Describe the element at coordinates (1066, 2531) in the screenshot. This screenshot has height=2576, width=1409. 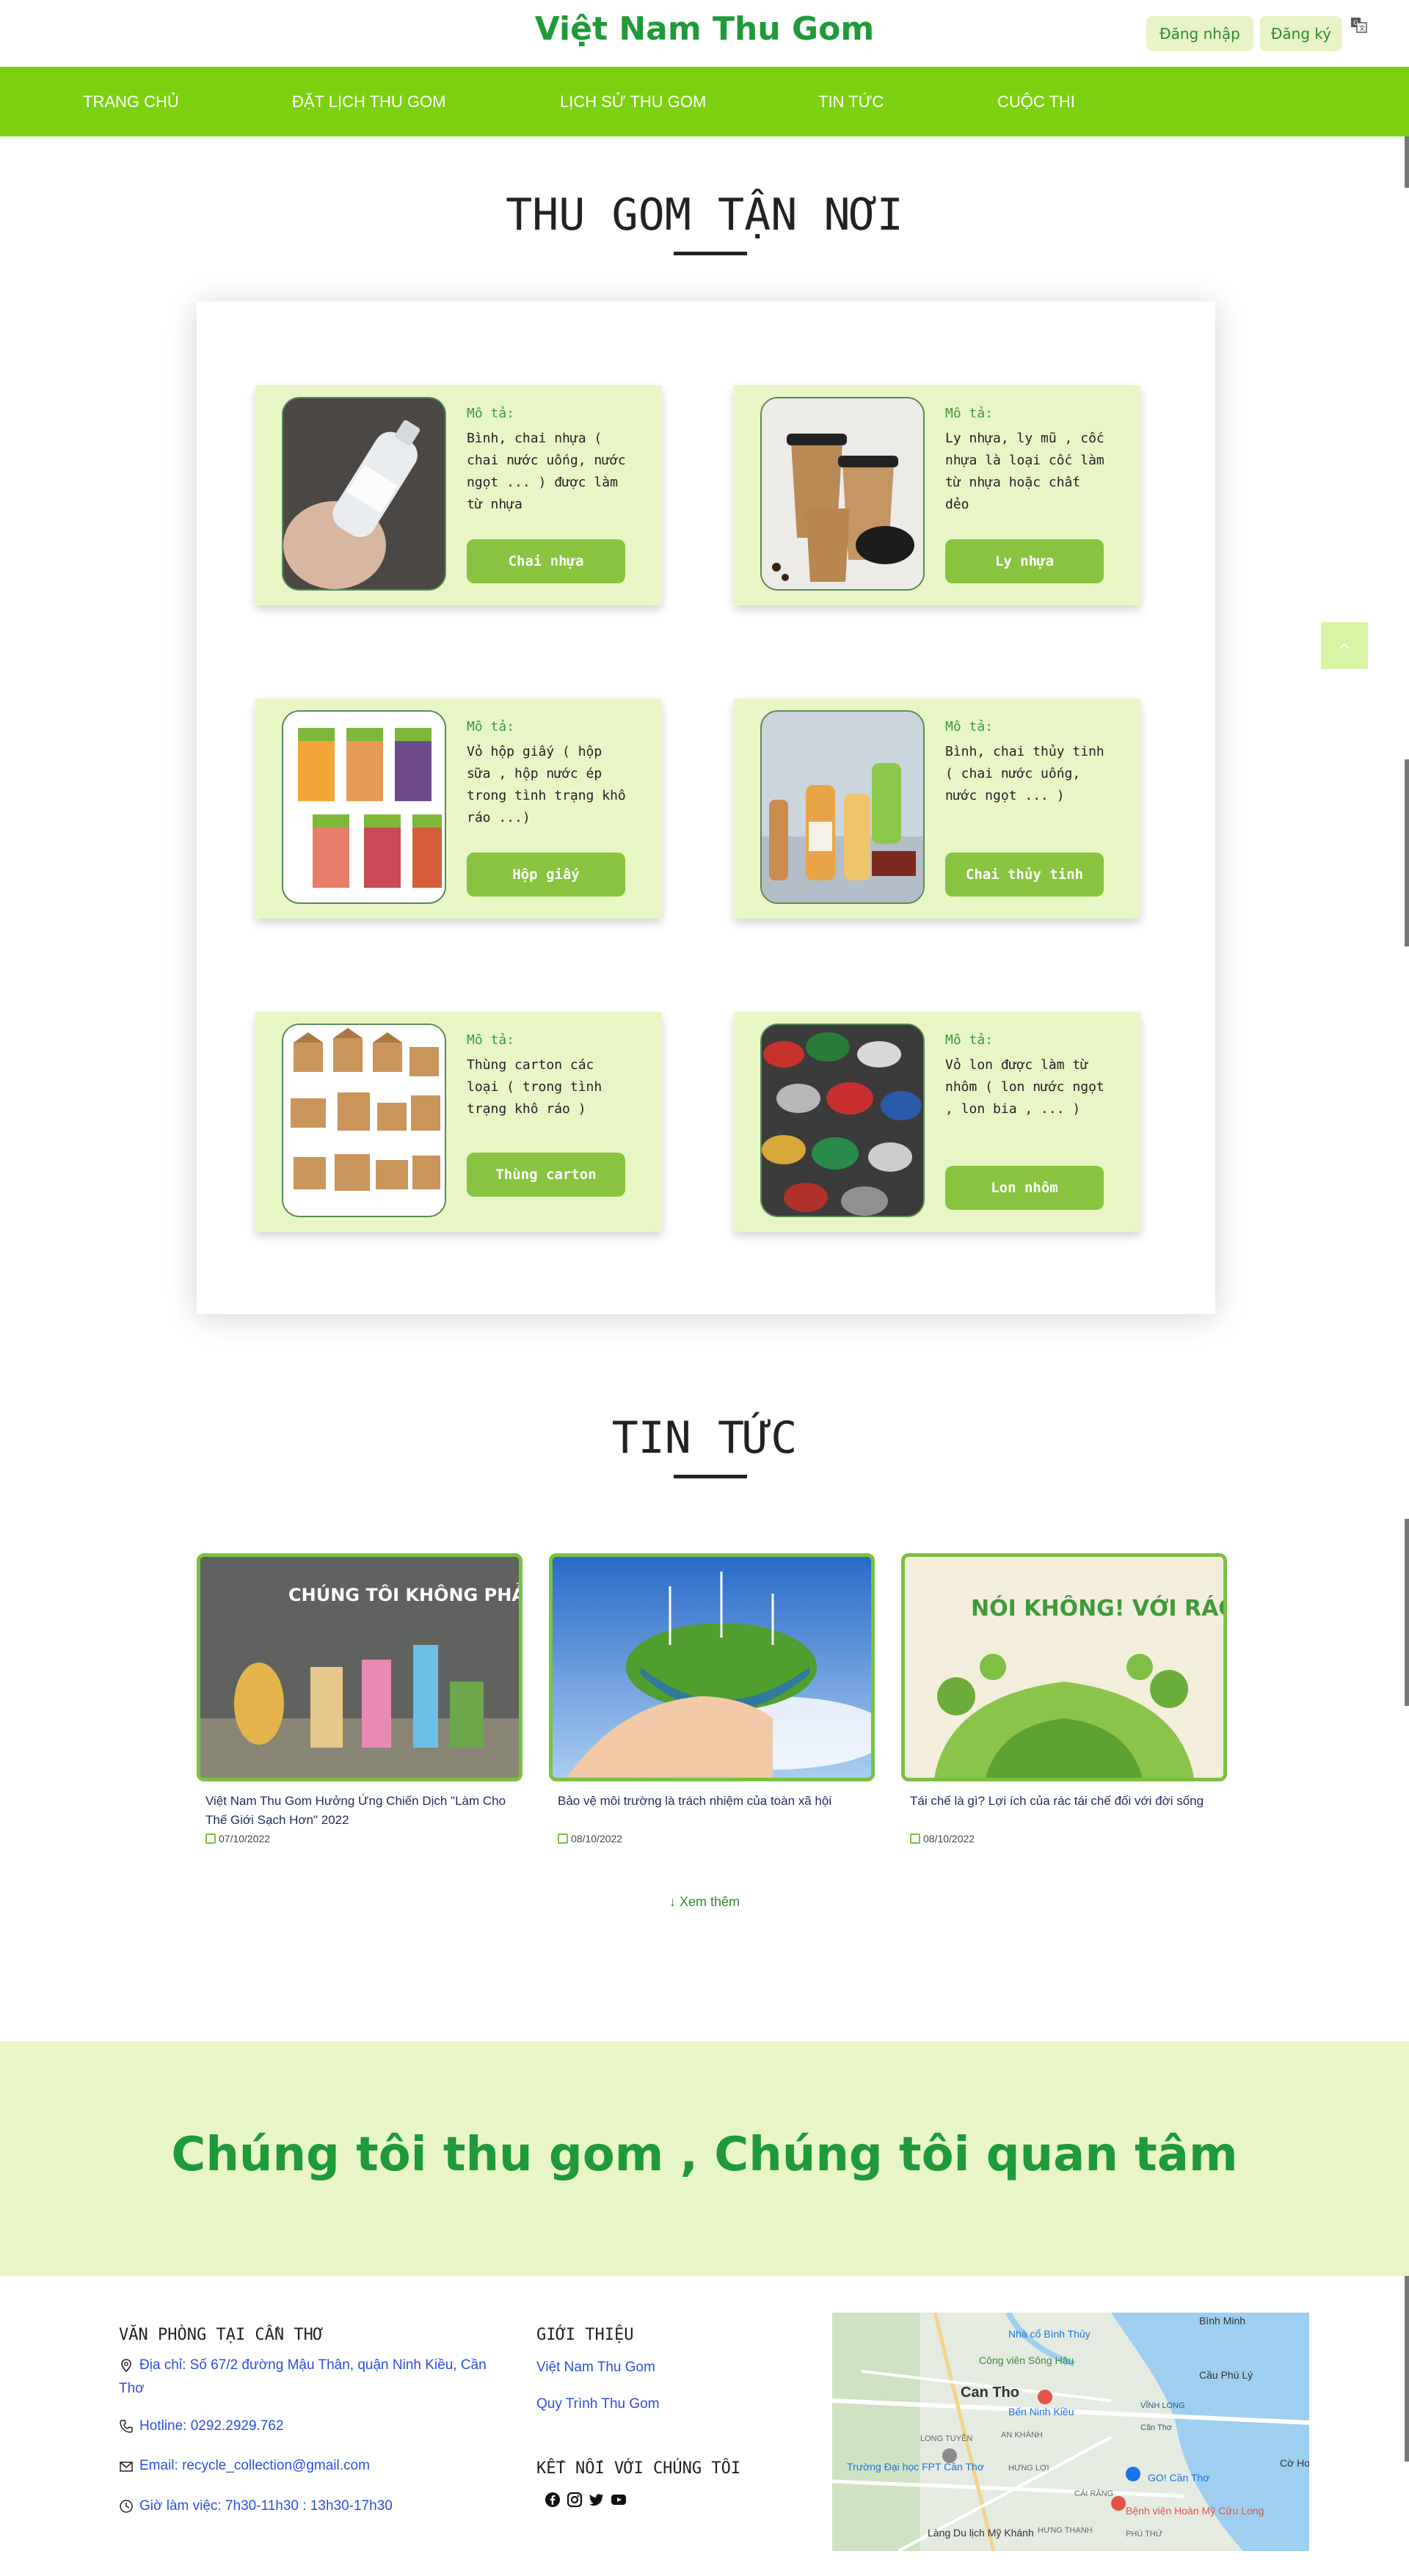
I see `map-label: HƯNG THẠNH` at that location.